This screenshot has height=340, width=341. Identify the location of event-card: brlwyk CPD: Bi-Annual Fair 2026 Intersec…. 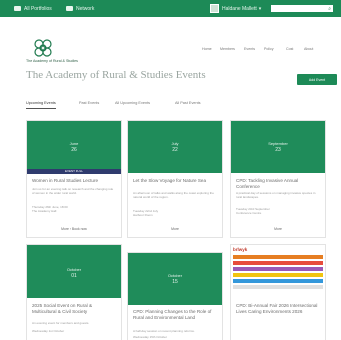
(278, 292).